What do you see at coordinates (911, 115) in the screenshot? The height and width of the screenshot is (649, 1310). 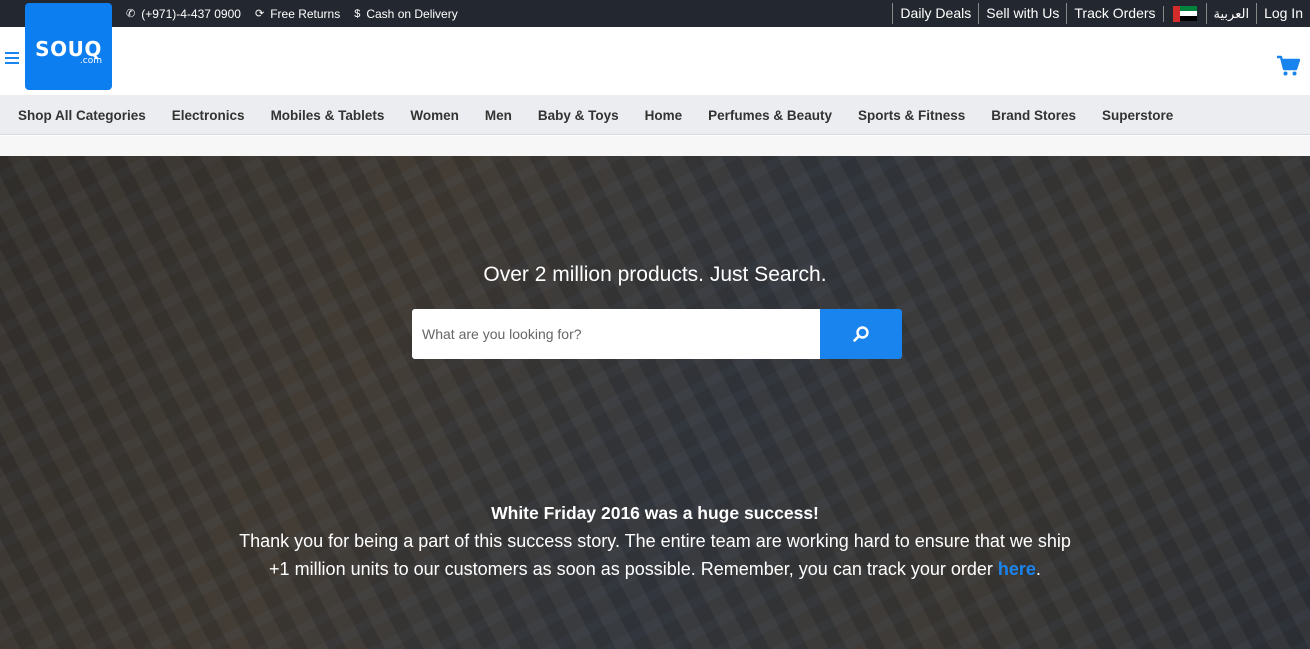 I see `category-sports-fitness: Sports & Fitness` at bounding box center [911, 115].